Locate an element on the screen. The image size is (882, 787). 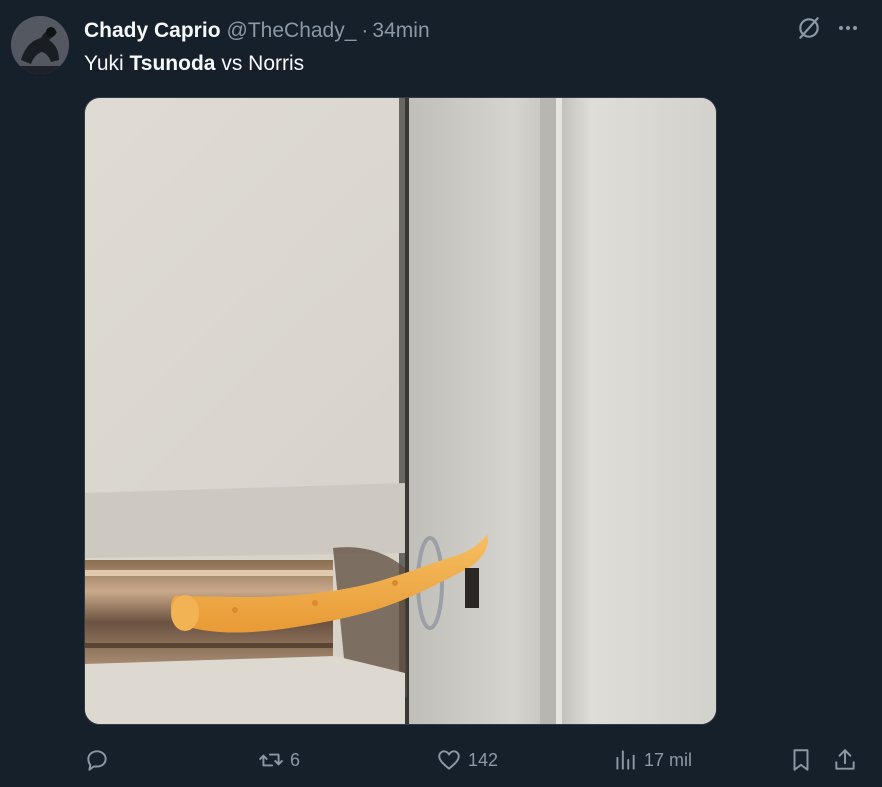
header-actions is located at coordinates (828, 28).